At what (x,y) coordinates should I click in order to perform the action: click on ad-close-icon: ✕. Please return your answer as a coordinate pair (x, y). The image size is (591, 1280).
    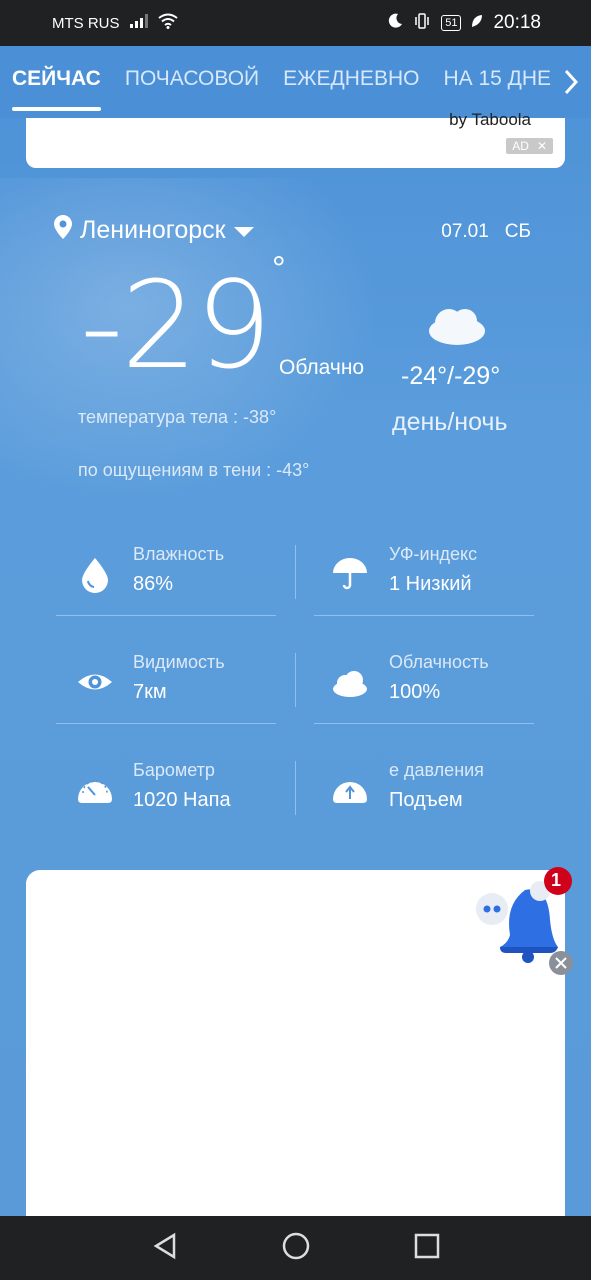
    Looking at the image, I should click on (542, 146).